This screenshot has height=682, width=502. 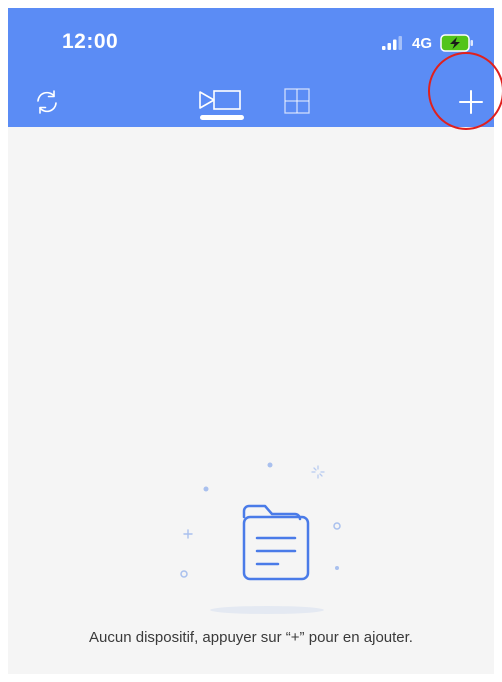 What do you see at coordinates (47, 102) in the screenshot?
I see `refresh-icon` at bounding box center [47, 102].